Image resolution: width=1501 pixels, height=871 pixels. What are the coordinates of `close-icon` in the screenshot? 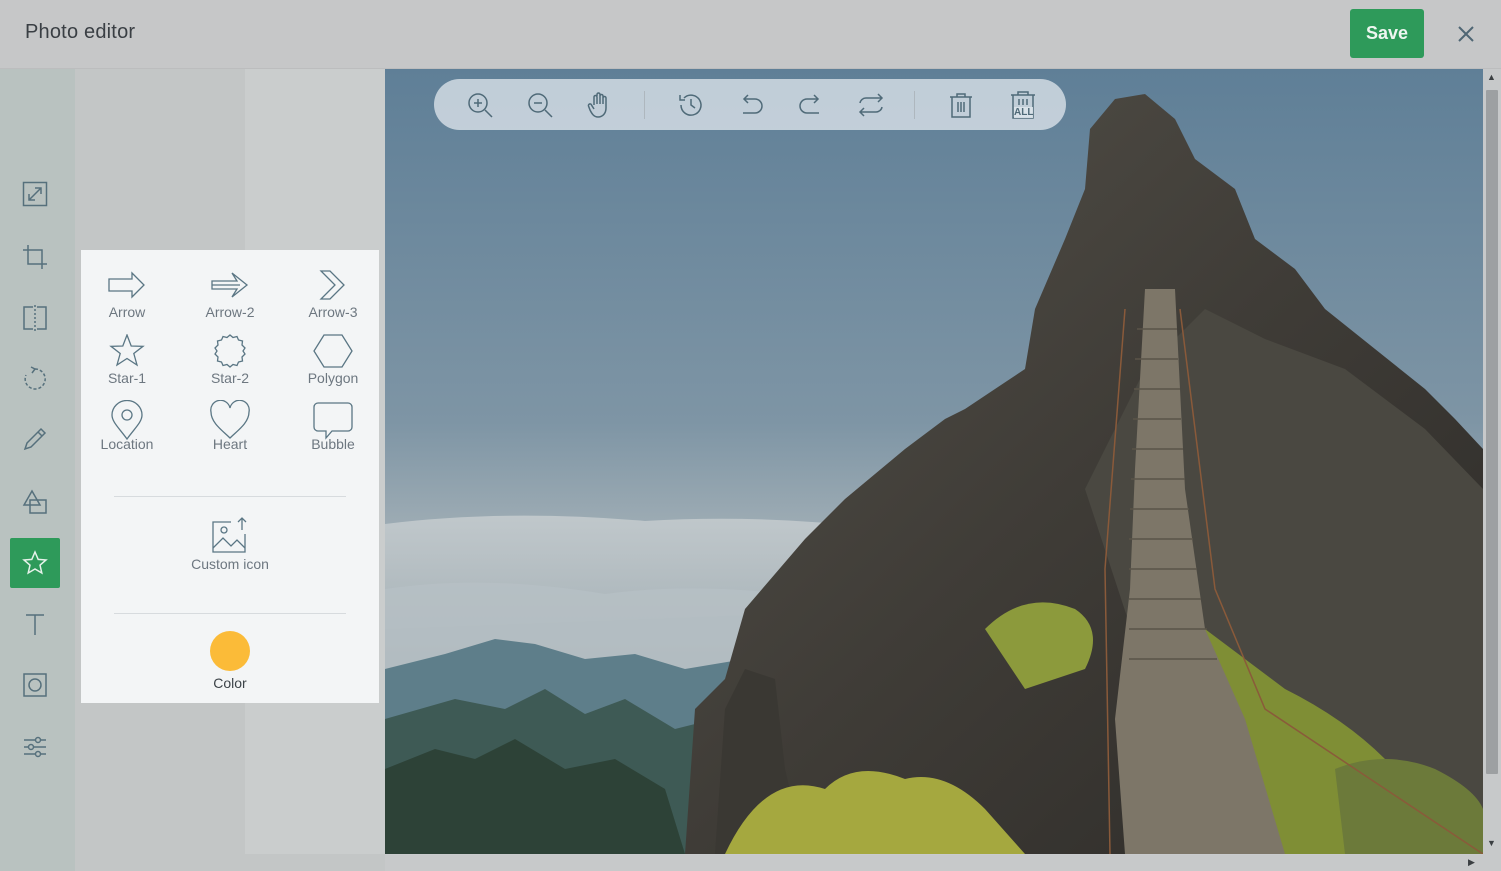 It's located at (1466, 34).